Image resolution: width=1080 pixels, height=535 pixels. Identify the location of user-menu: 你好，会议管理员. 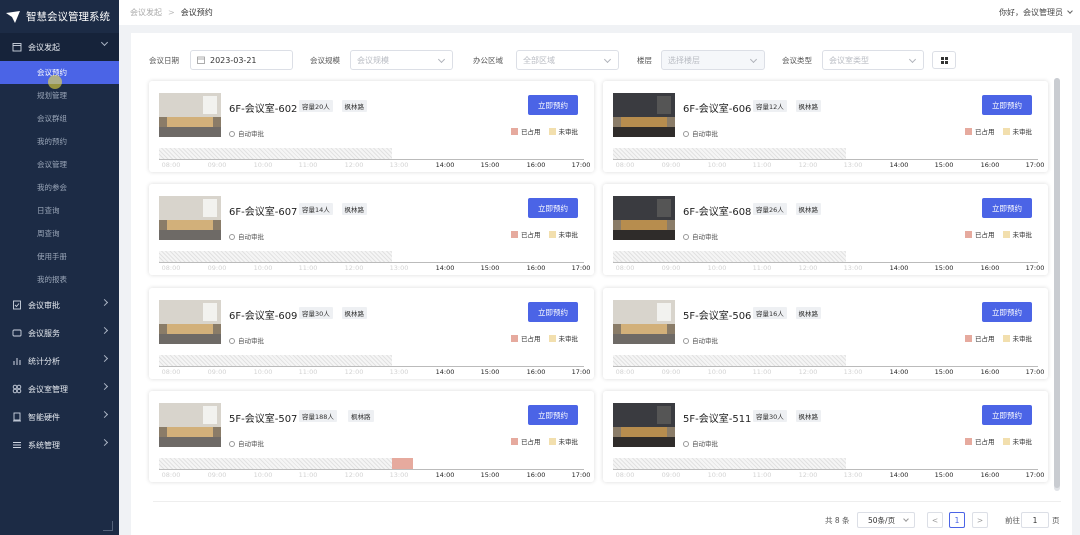
(1036, 12).